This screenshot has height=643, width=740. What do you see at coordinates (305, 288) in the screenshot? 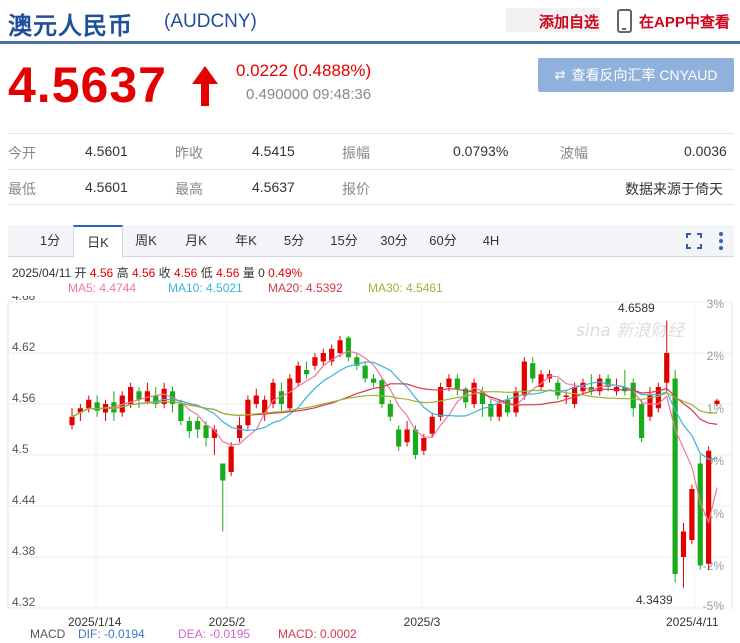
I see `ma20-legend: MA20: 4.5392` at bounding box center [305, 288].